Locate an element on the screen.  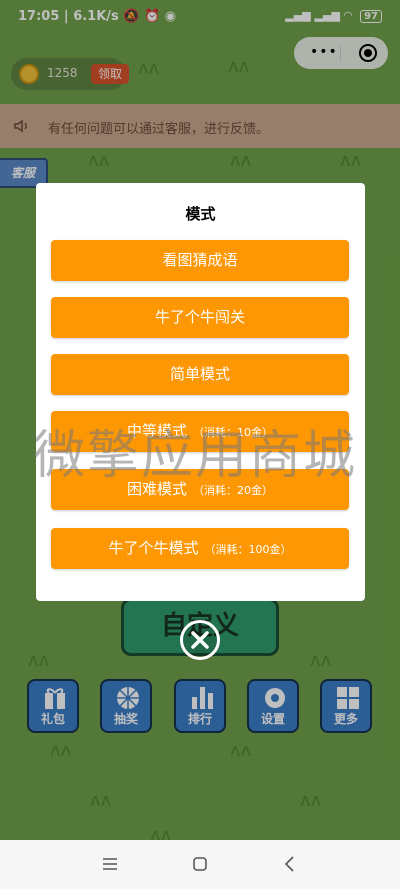
mode-label: 牛了个牛闯关 is located at coordinates (199, 317).